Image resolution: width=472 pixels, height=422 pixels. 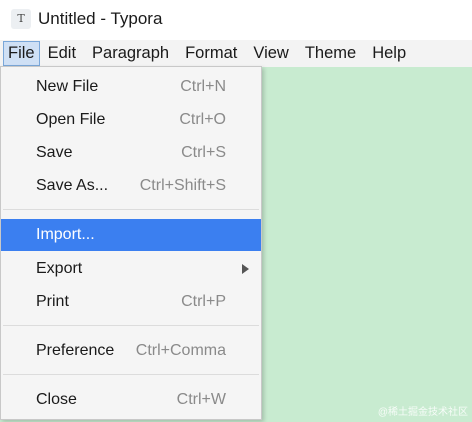 I want to click on menu-item-new-file: New File Ctrl+N, so click(x=131, y=87).